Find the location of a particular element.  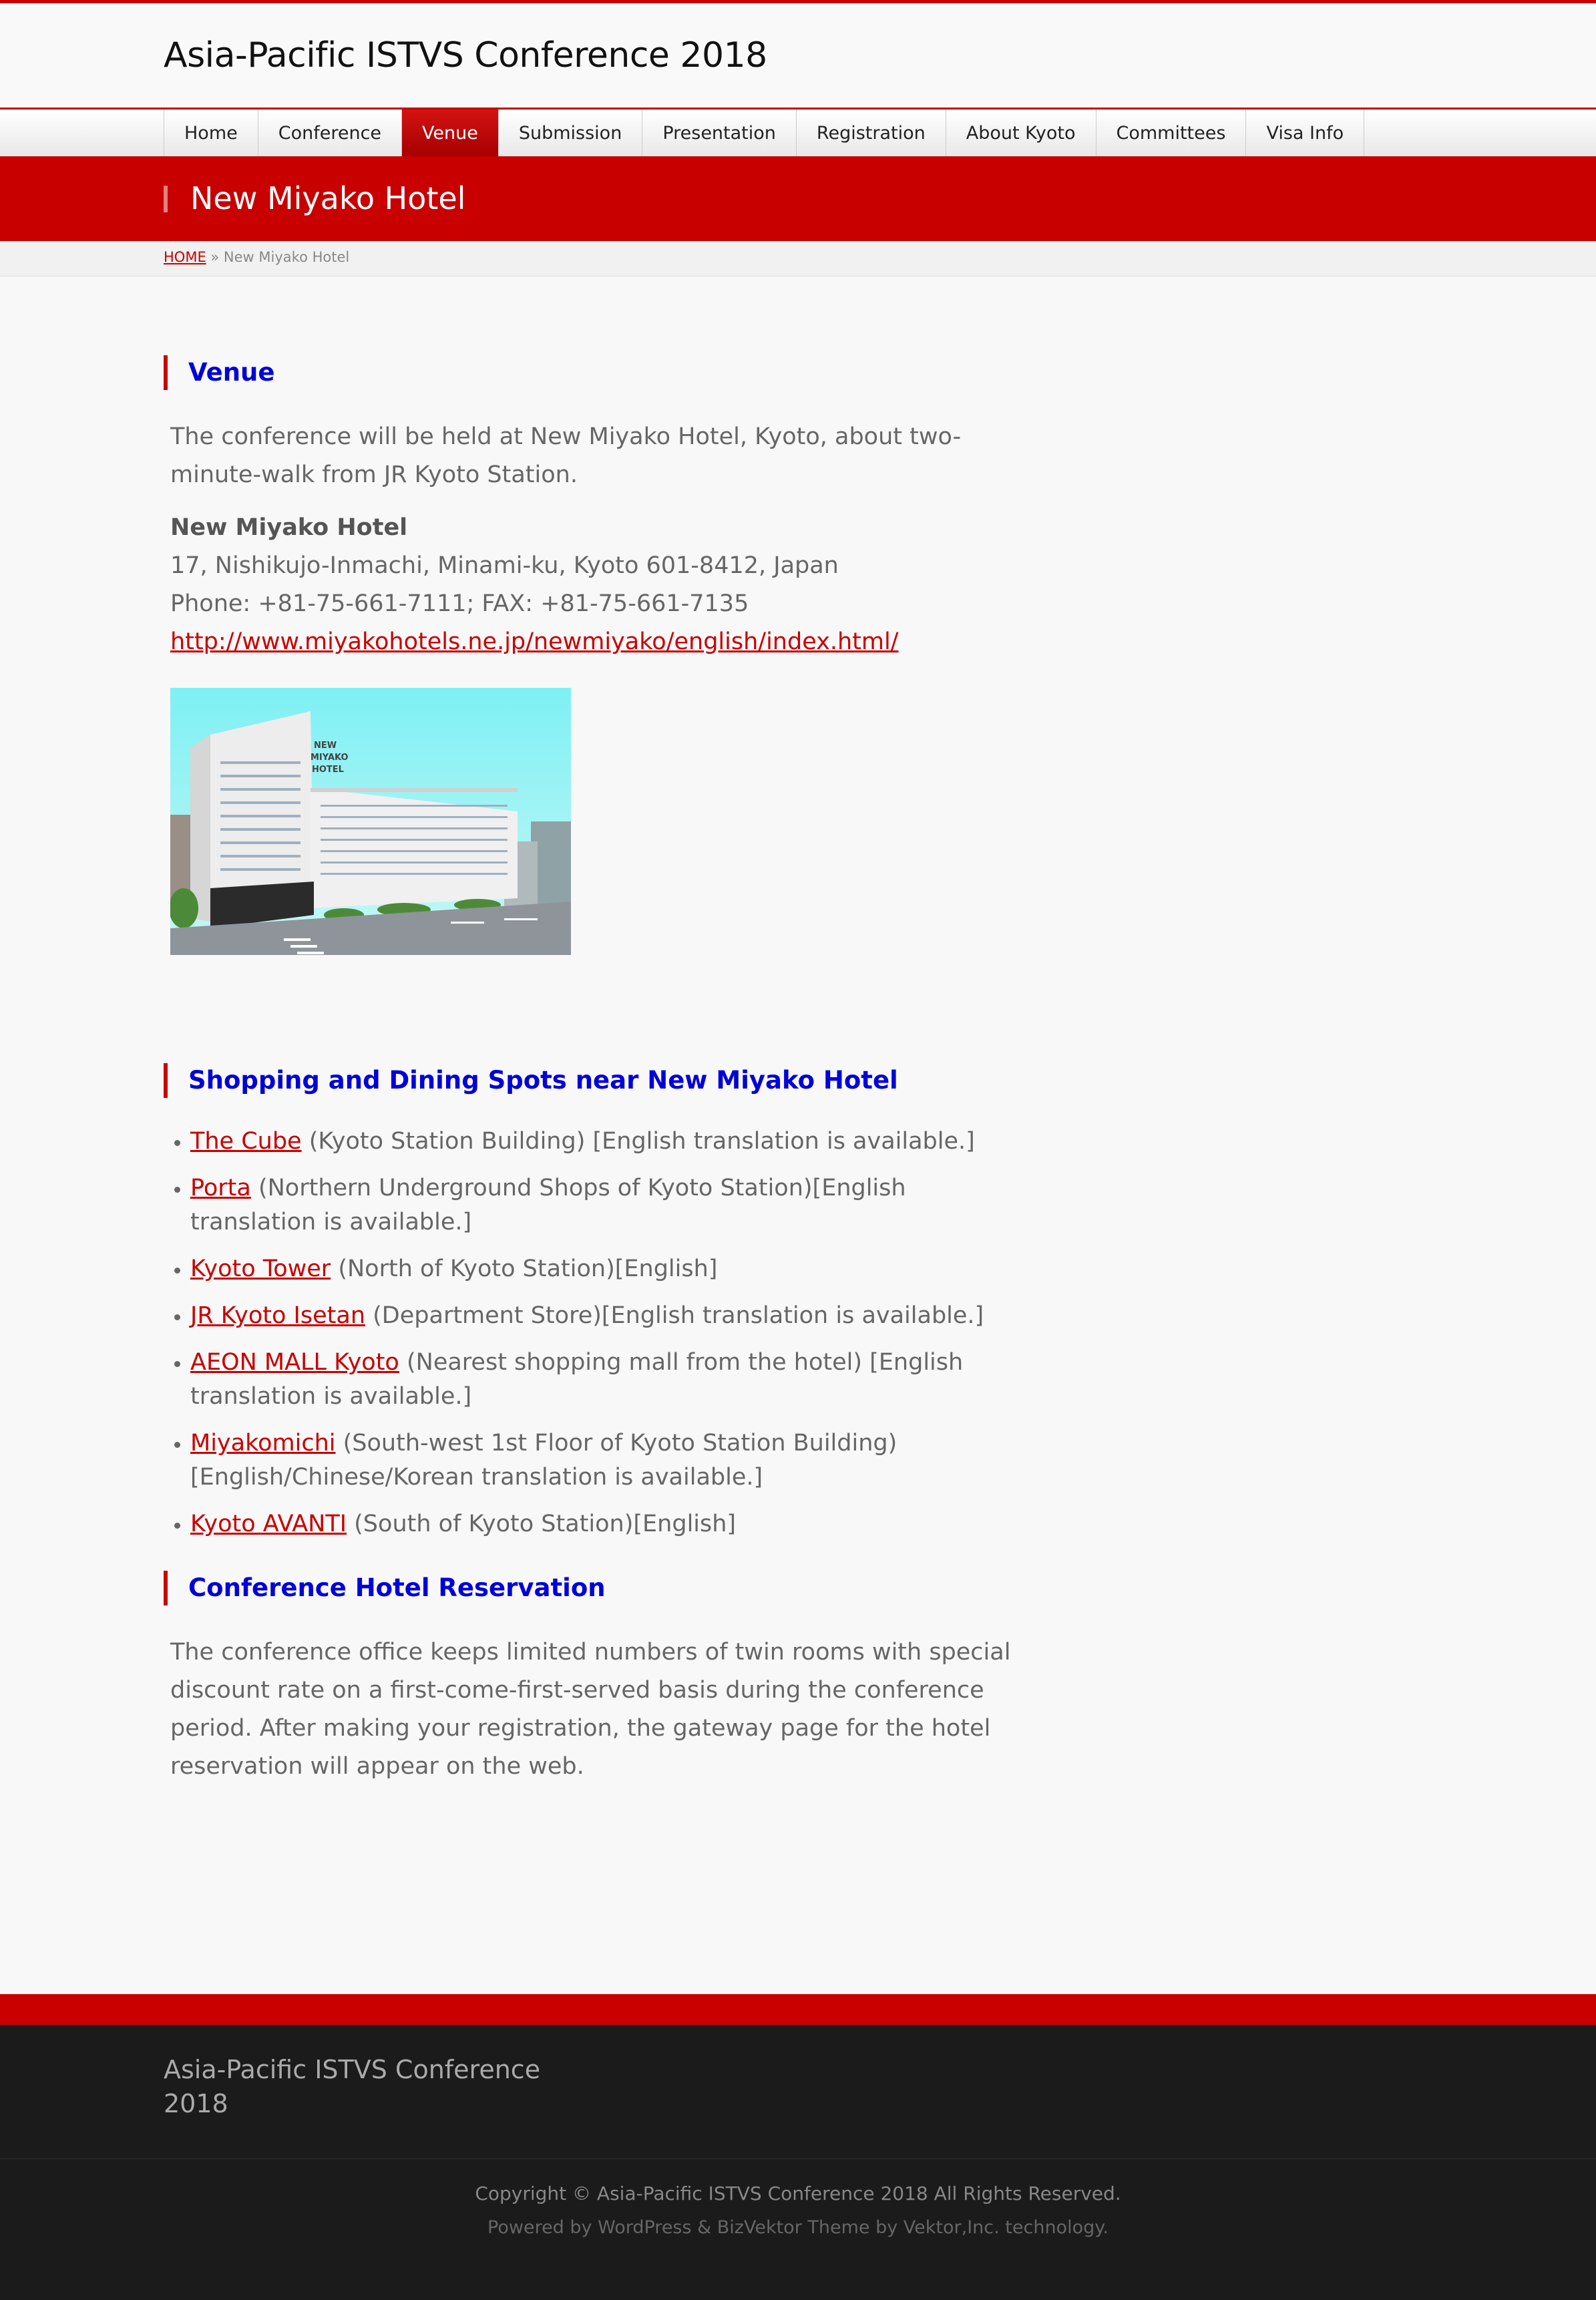

breadcrumb-current: New Miyako Hotel is located at coordinates (286, 257).